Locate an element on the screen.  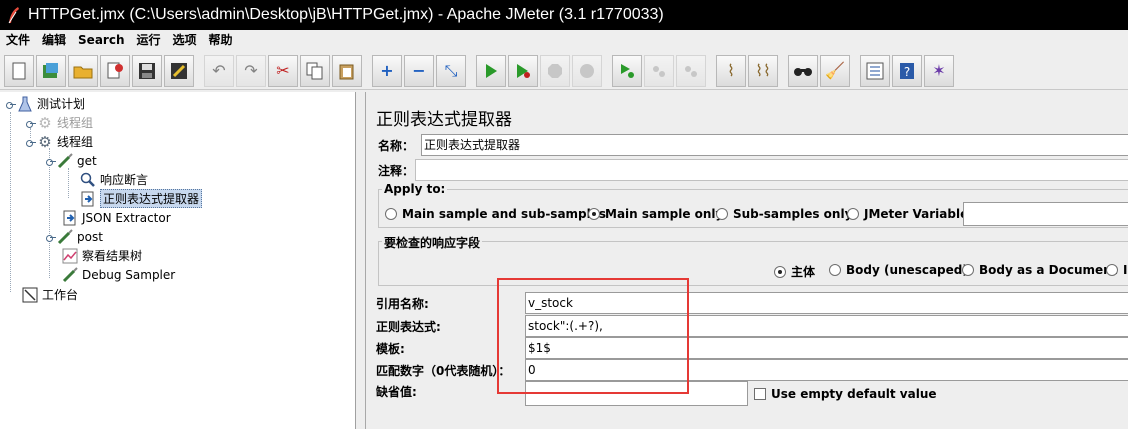
tree-node-post: post is located at coordinates (73, 236).